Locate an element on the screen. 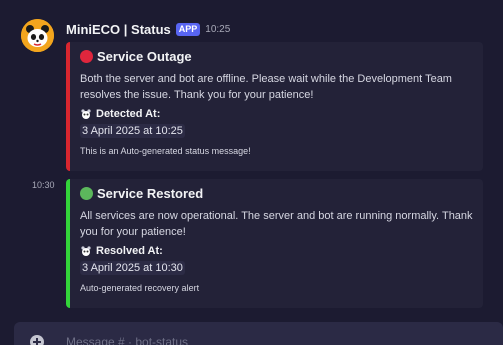 This screenshot has height=345, width=503. author-name: MiniECO | Status is located at coordinates (118, 29).